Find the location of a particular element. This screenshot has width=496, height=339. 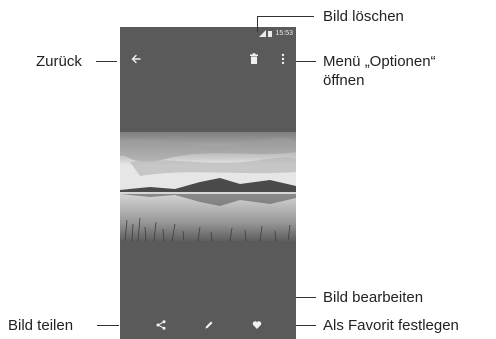

status-bar: 15:53 is located at coordinates (208, 34).